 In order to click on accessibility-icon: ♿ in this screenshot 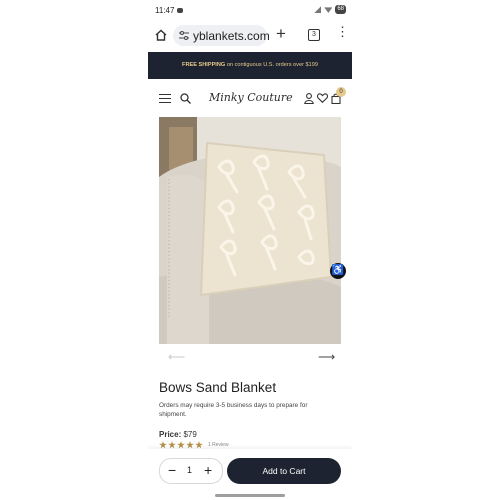, I will do `click(338, 271)`.